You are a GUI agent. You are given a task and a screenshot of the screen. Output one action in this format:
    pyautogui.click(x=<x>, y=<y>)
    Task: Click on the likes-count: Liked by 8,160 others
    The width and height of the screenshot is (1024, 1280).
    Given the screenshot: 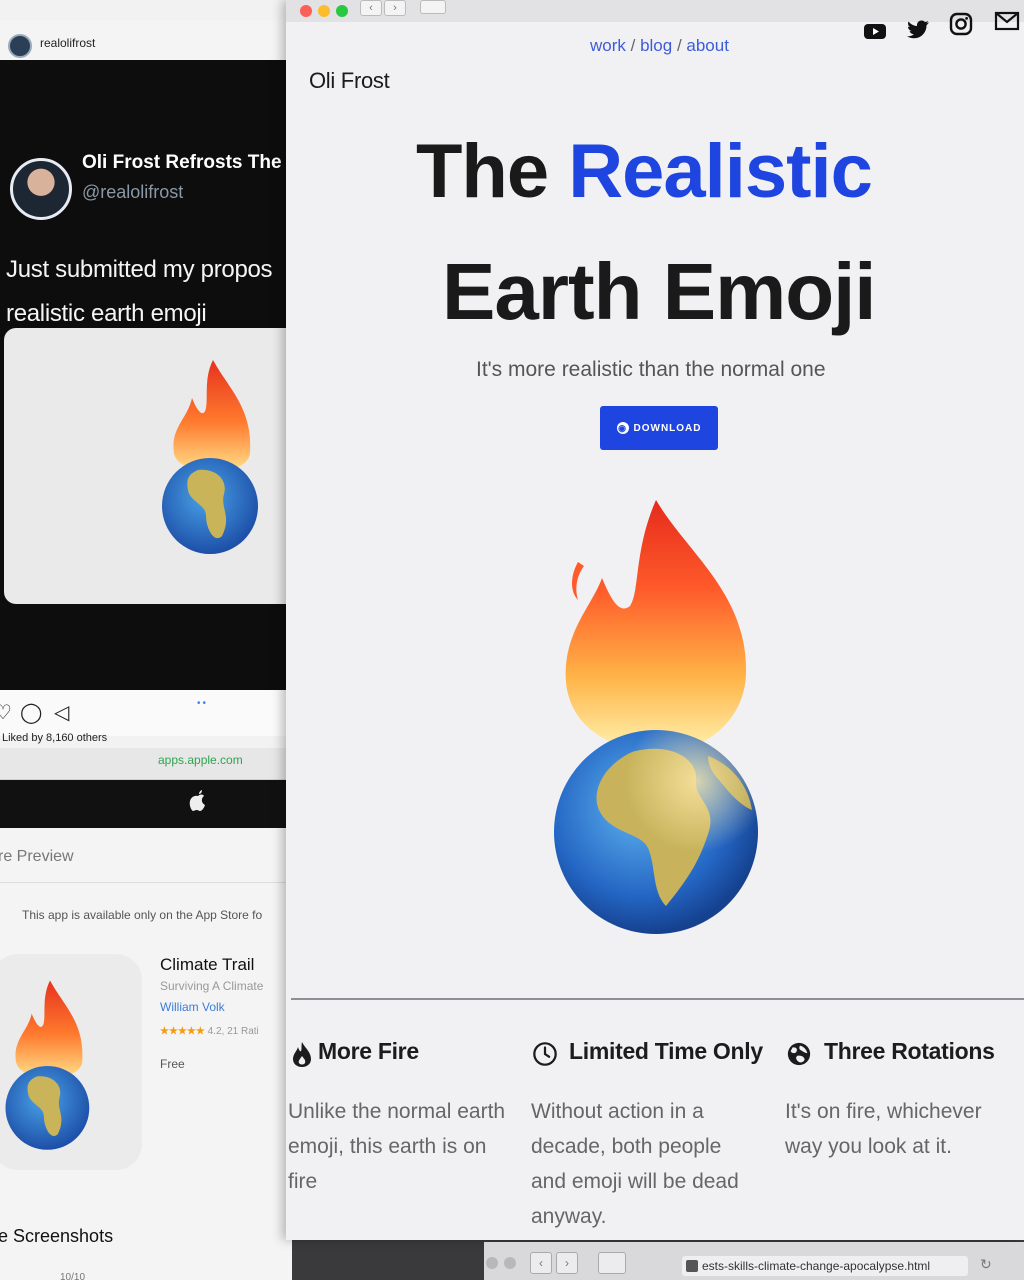 What is the action you would take?
    pyautogui.click(x=55, y=738)
    